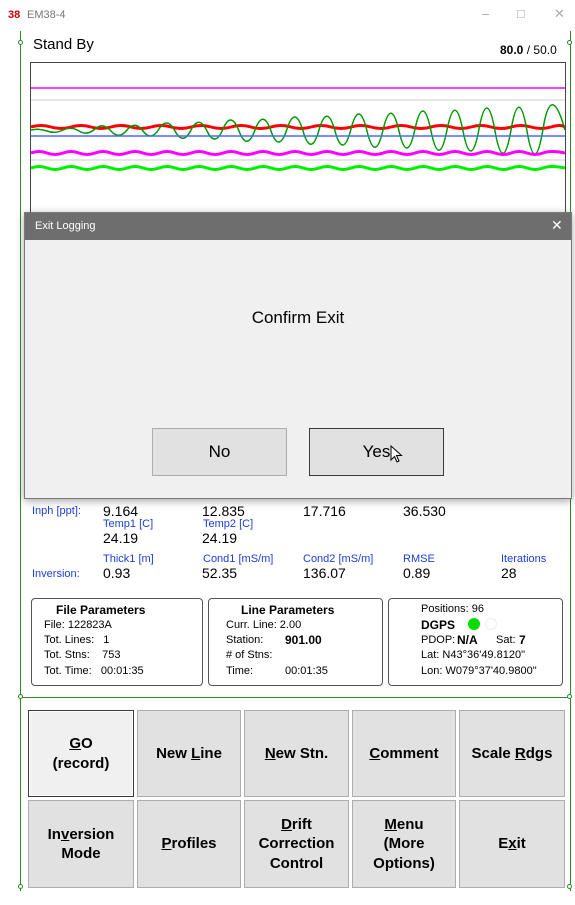  What do you see at coordinates (245, 640) in the screenshot?
I see `station-label: Station:` at bounding box center [245, 640].